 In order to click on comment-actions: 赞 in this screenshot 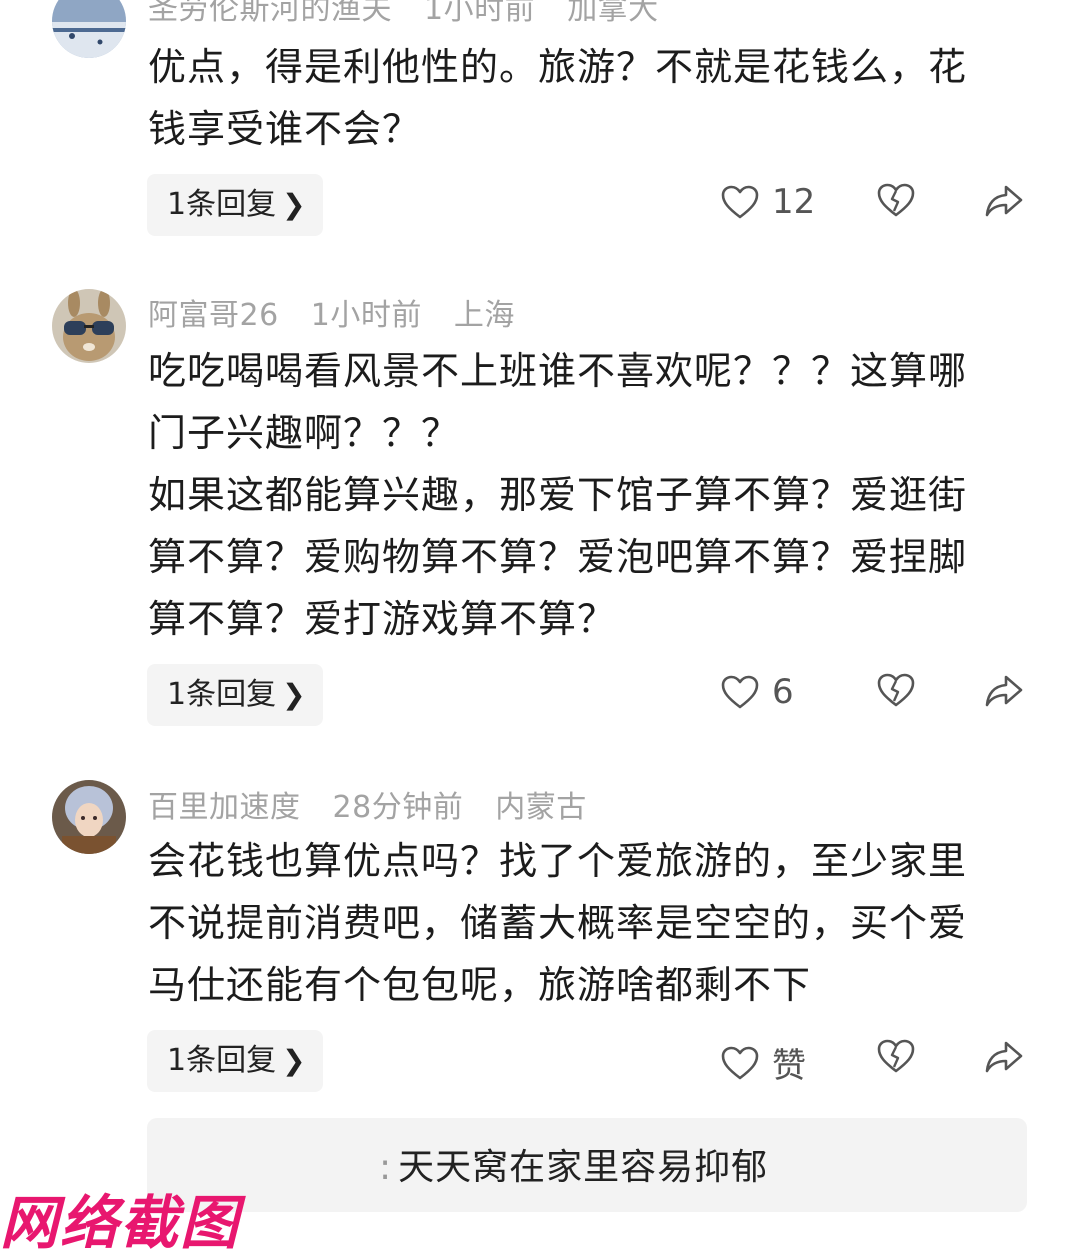, I will do `click(540, 1061)`.